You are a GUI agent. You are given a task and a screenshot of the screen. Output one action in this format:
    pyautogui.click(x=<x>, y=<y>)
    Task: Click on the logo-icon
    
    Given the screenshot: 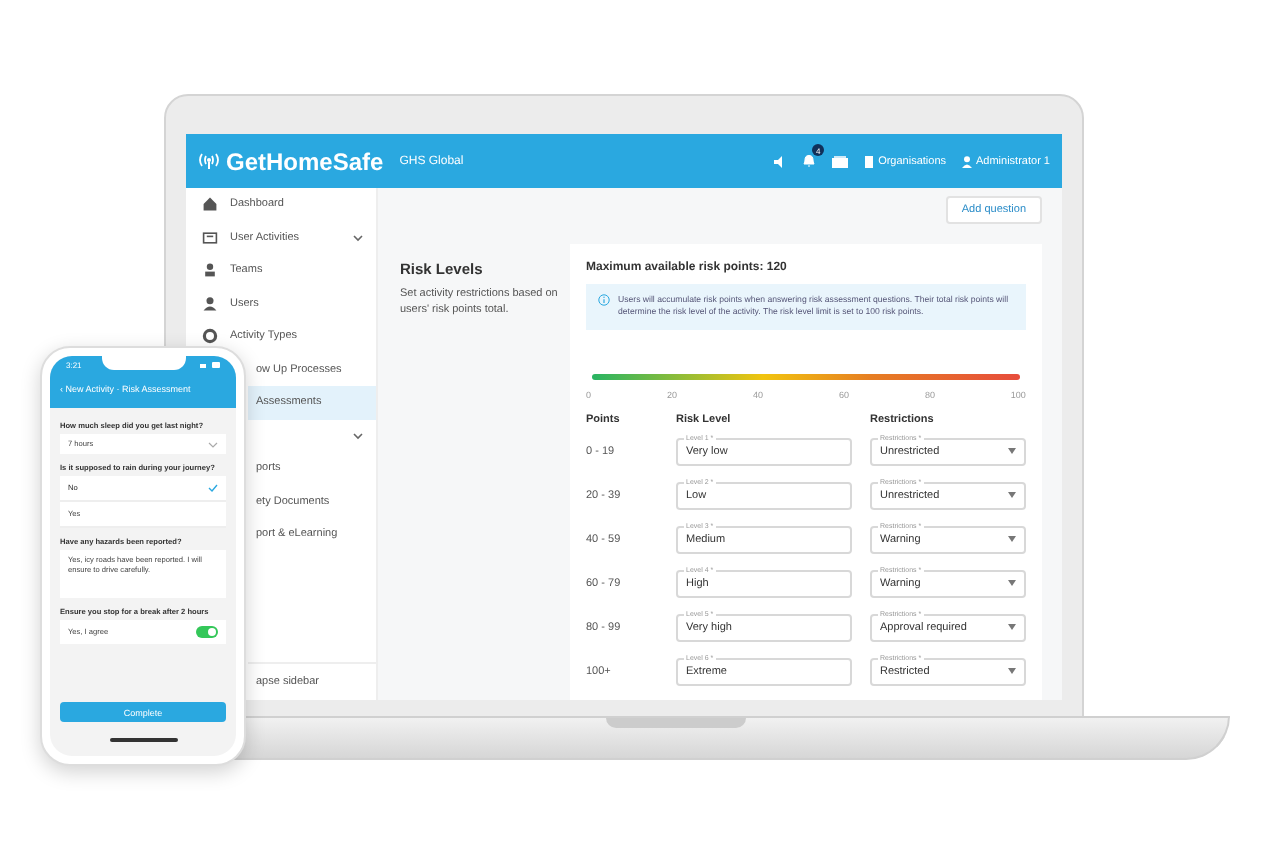 What is the action you would take?
    pyautogui.click(x=209, y=161)
    